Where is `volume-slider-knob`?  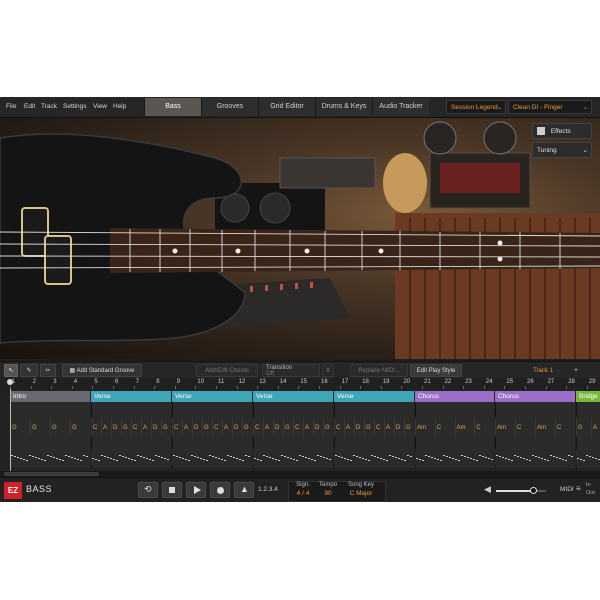 volume-slider-knob is located at coordinates (533, 490).